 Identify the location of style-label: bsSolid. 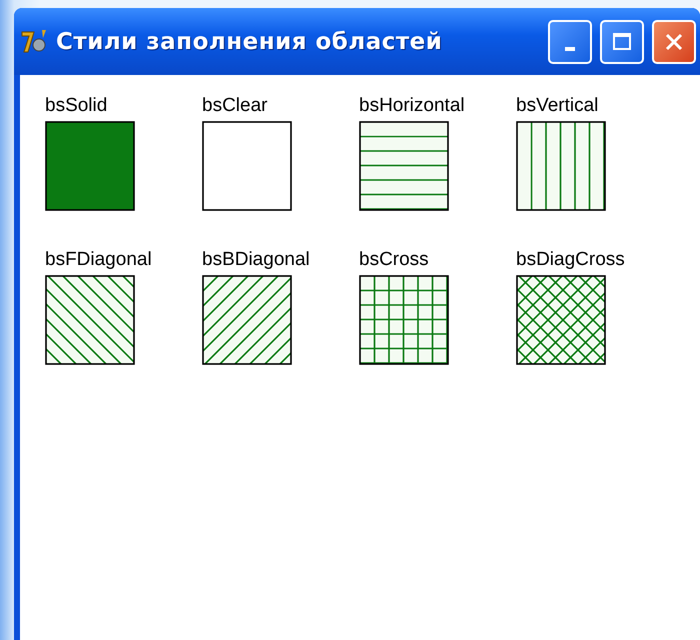
(76, 106).